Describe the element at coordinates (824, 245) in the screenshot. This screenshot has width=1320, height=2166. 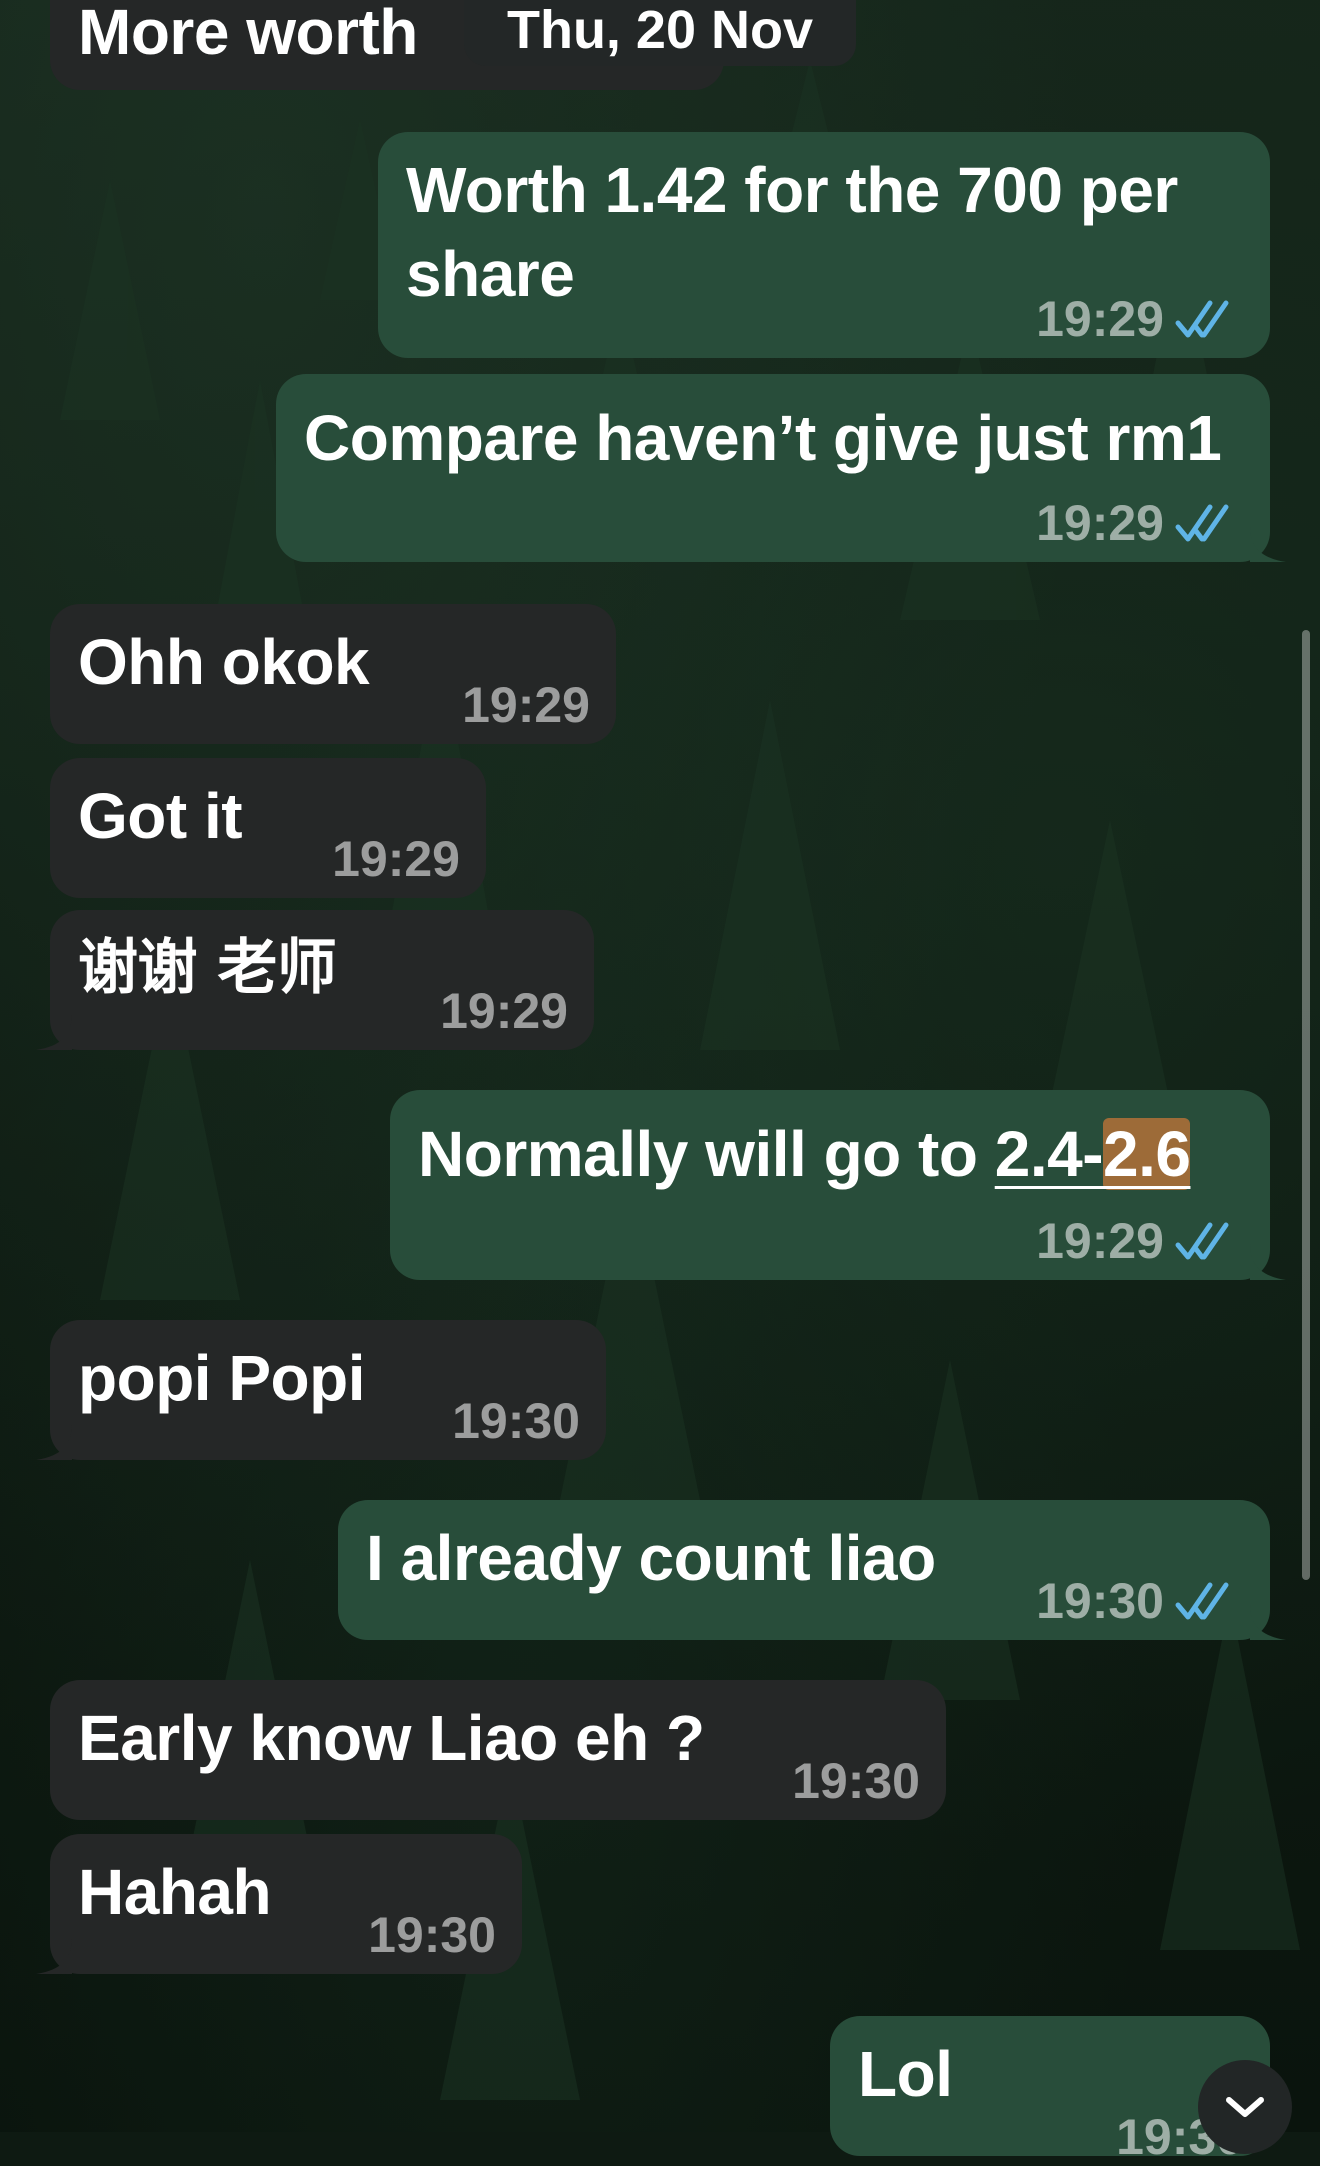
I see `message-bubble-outgoing: Worth 1.42 for the 700 per share 19:29` at that location.